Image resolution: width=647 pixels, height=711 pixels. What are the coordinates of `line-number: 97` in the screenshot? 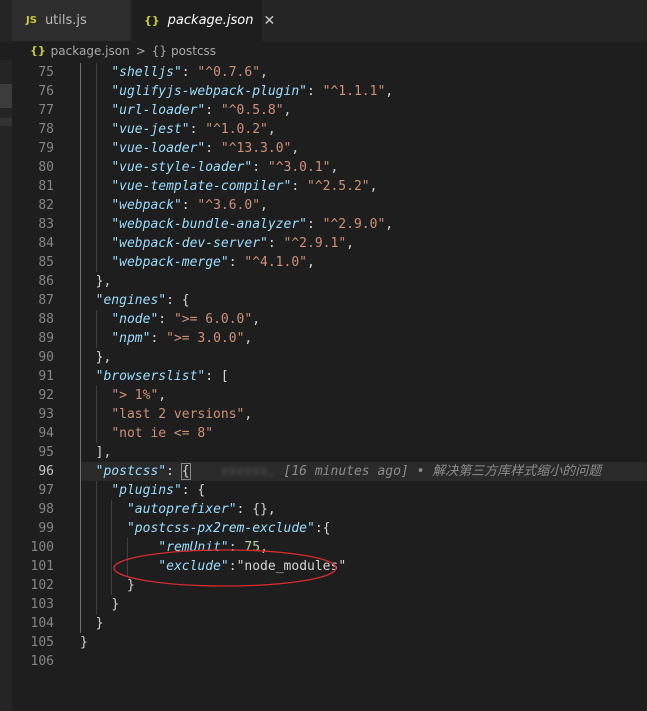 It's located at (46, 490).